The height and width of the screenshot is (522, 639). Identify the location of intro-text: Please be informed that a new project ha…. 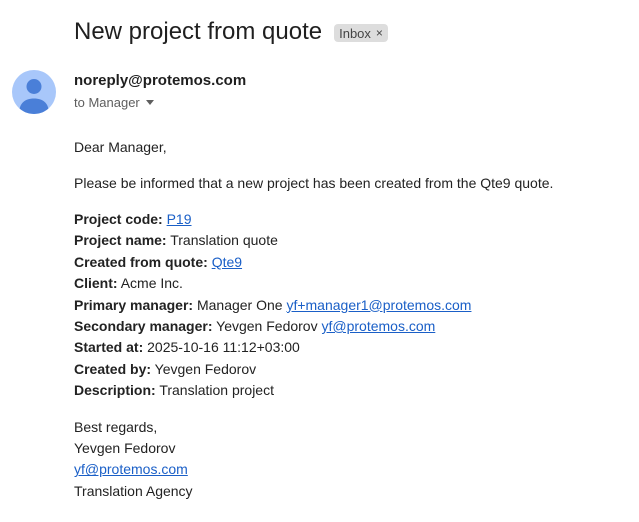
(314, 183).